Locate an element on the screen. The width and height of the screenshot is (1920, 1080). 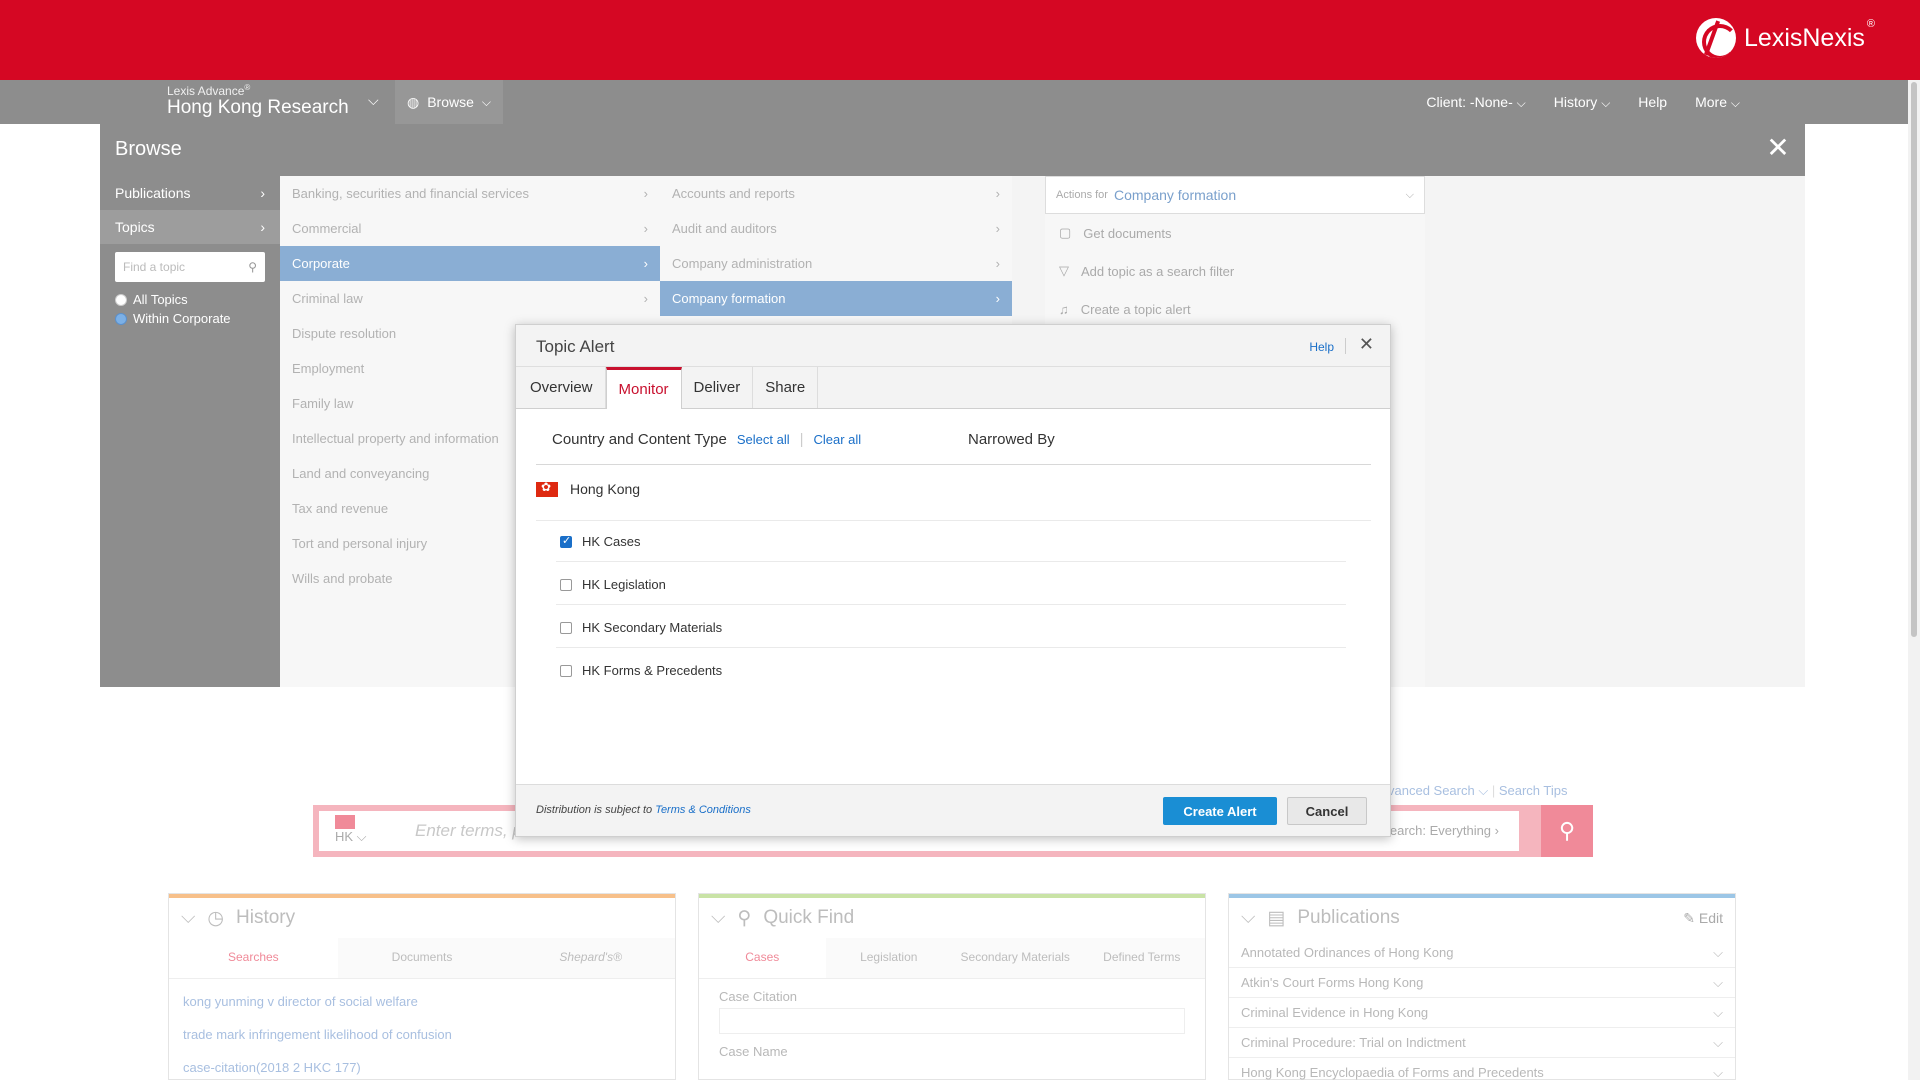
edit-button: ✎ Edit is located at coordinates (1703, 918).